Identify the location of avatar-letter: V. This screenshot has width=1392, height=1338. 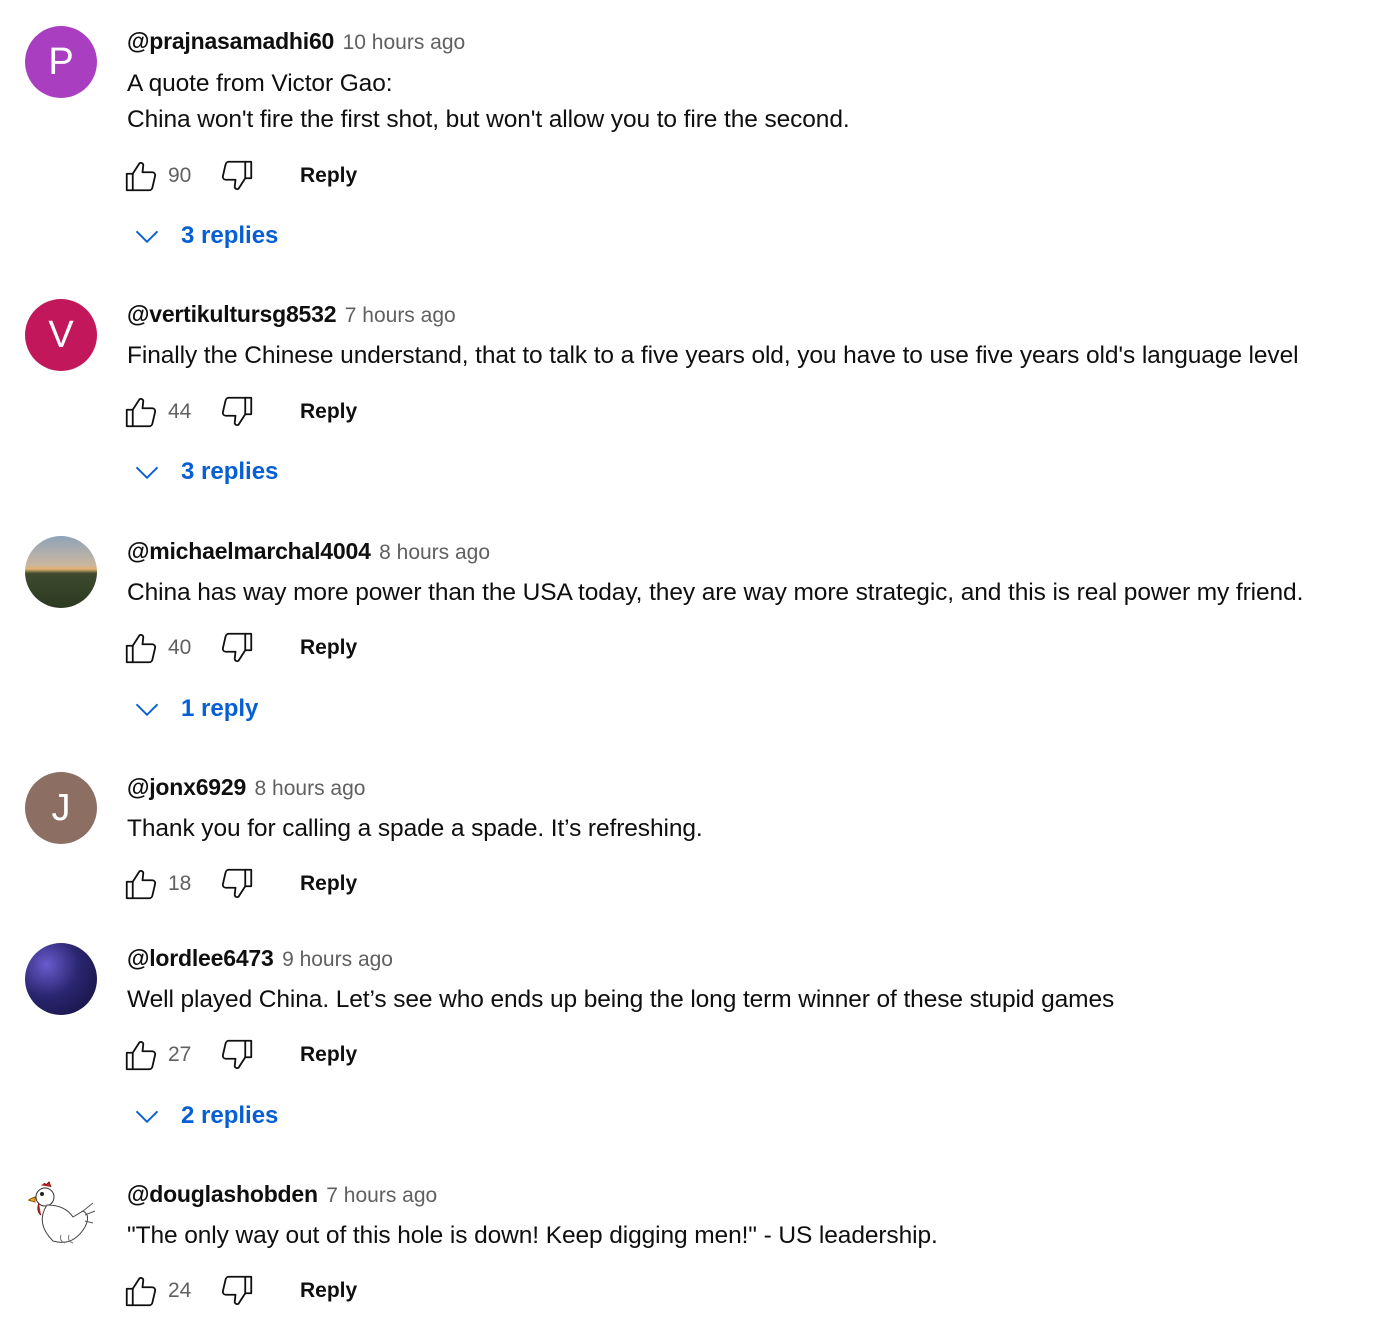
(61, 334).